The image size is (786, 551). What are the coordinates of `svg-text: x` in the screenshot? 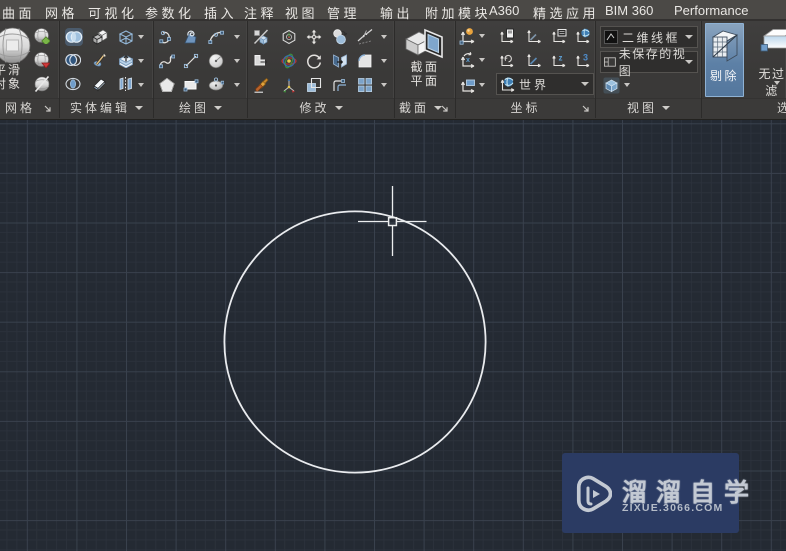 It's located at (468, 60).